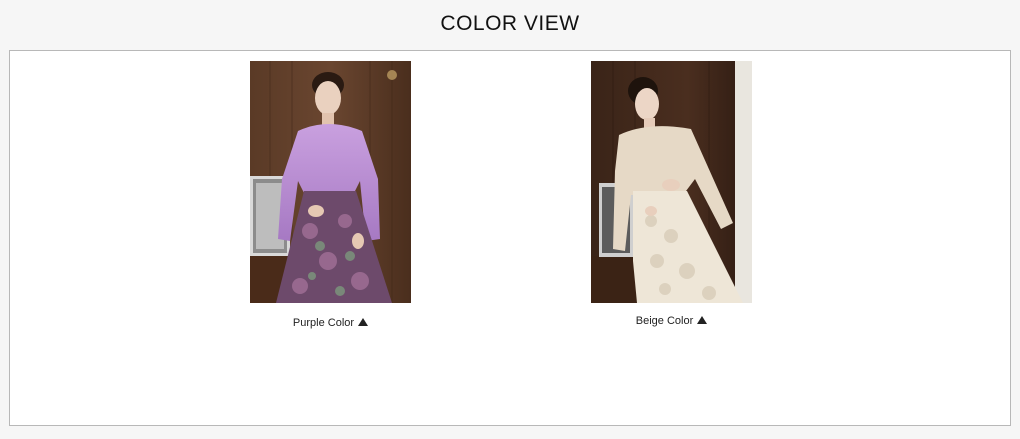 This screenshot has height=439, width=1020. I want to click on variant-purple: Purple Color, so click(330, 195).